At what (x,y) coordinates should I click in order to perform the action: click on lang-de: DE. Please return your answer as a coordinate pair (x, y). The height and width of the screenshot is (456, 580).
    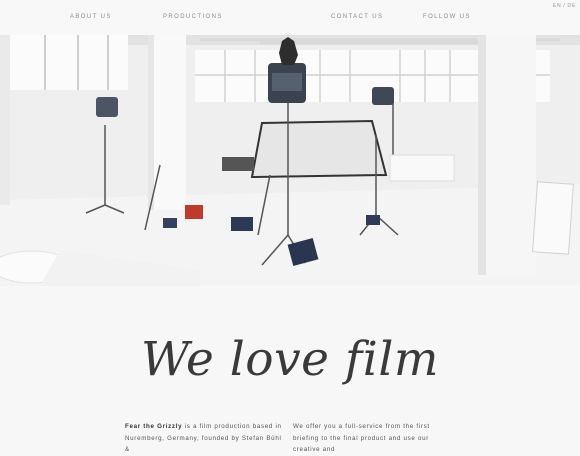
    Looking at the image, I should click on (571, 6).